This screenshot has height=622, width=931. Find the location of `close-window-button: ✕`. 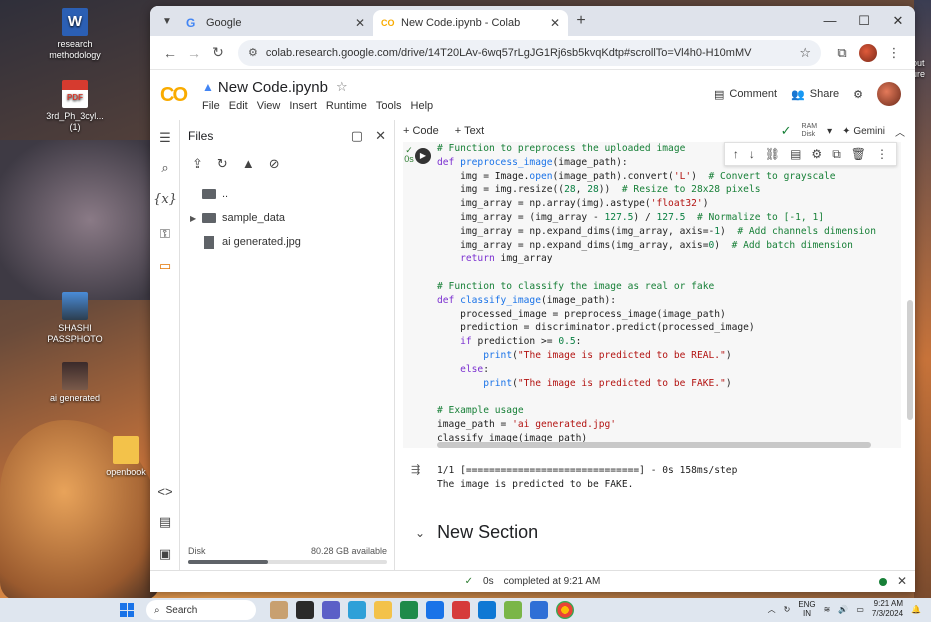

close-window-button: ✕ is located at coordinates (898, 21).